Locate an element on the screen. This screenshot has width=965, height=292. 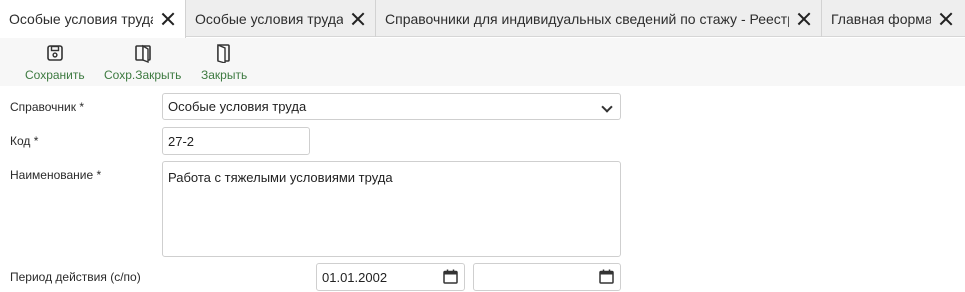
name-label: Наименование * is located at coordinates (56, 175).